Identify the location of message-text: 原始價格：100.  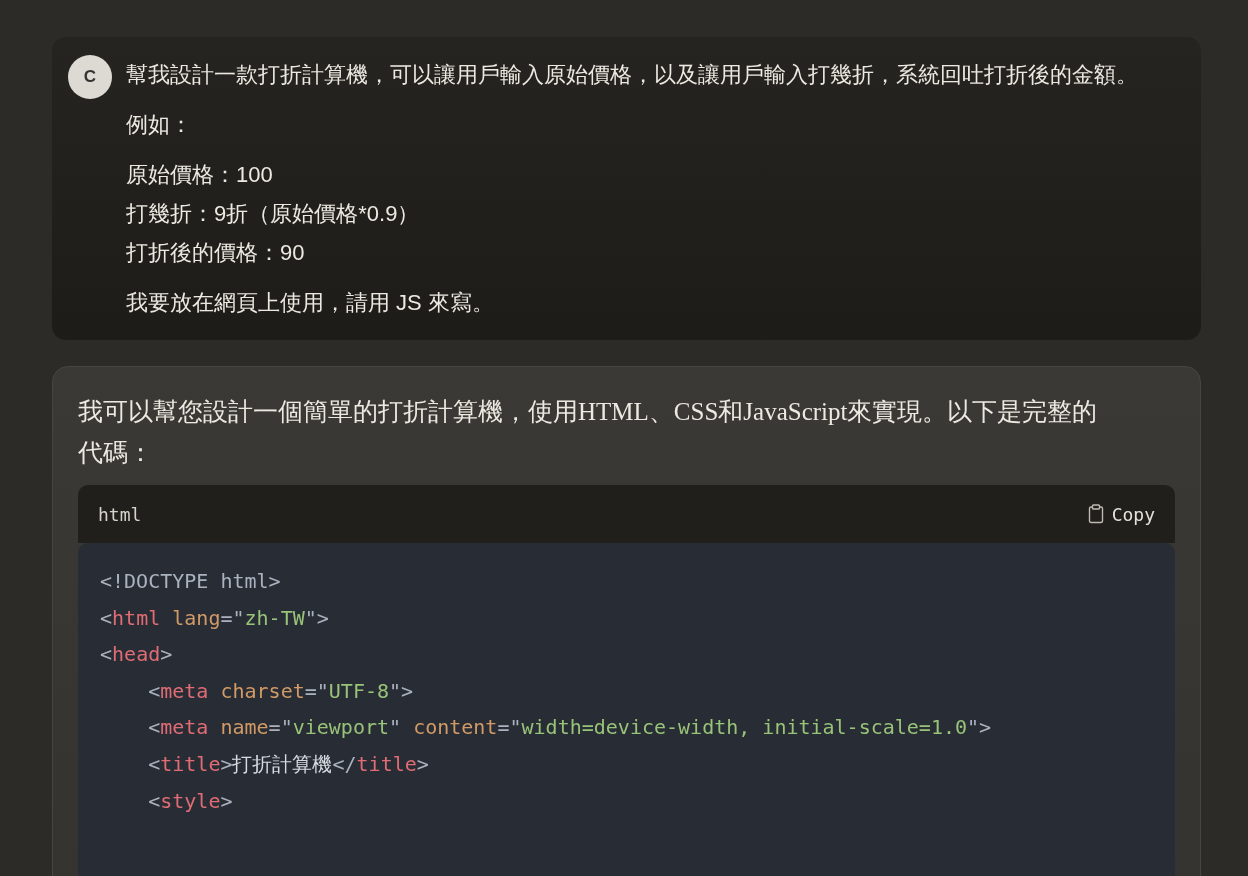
(200, 175).